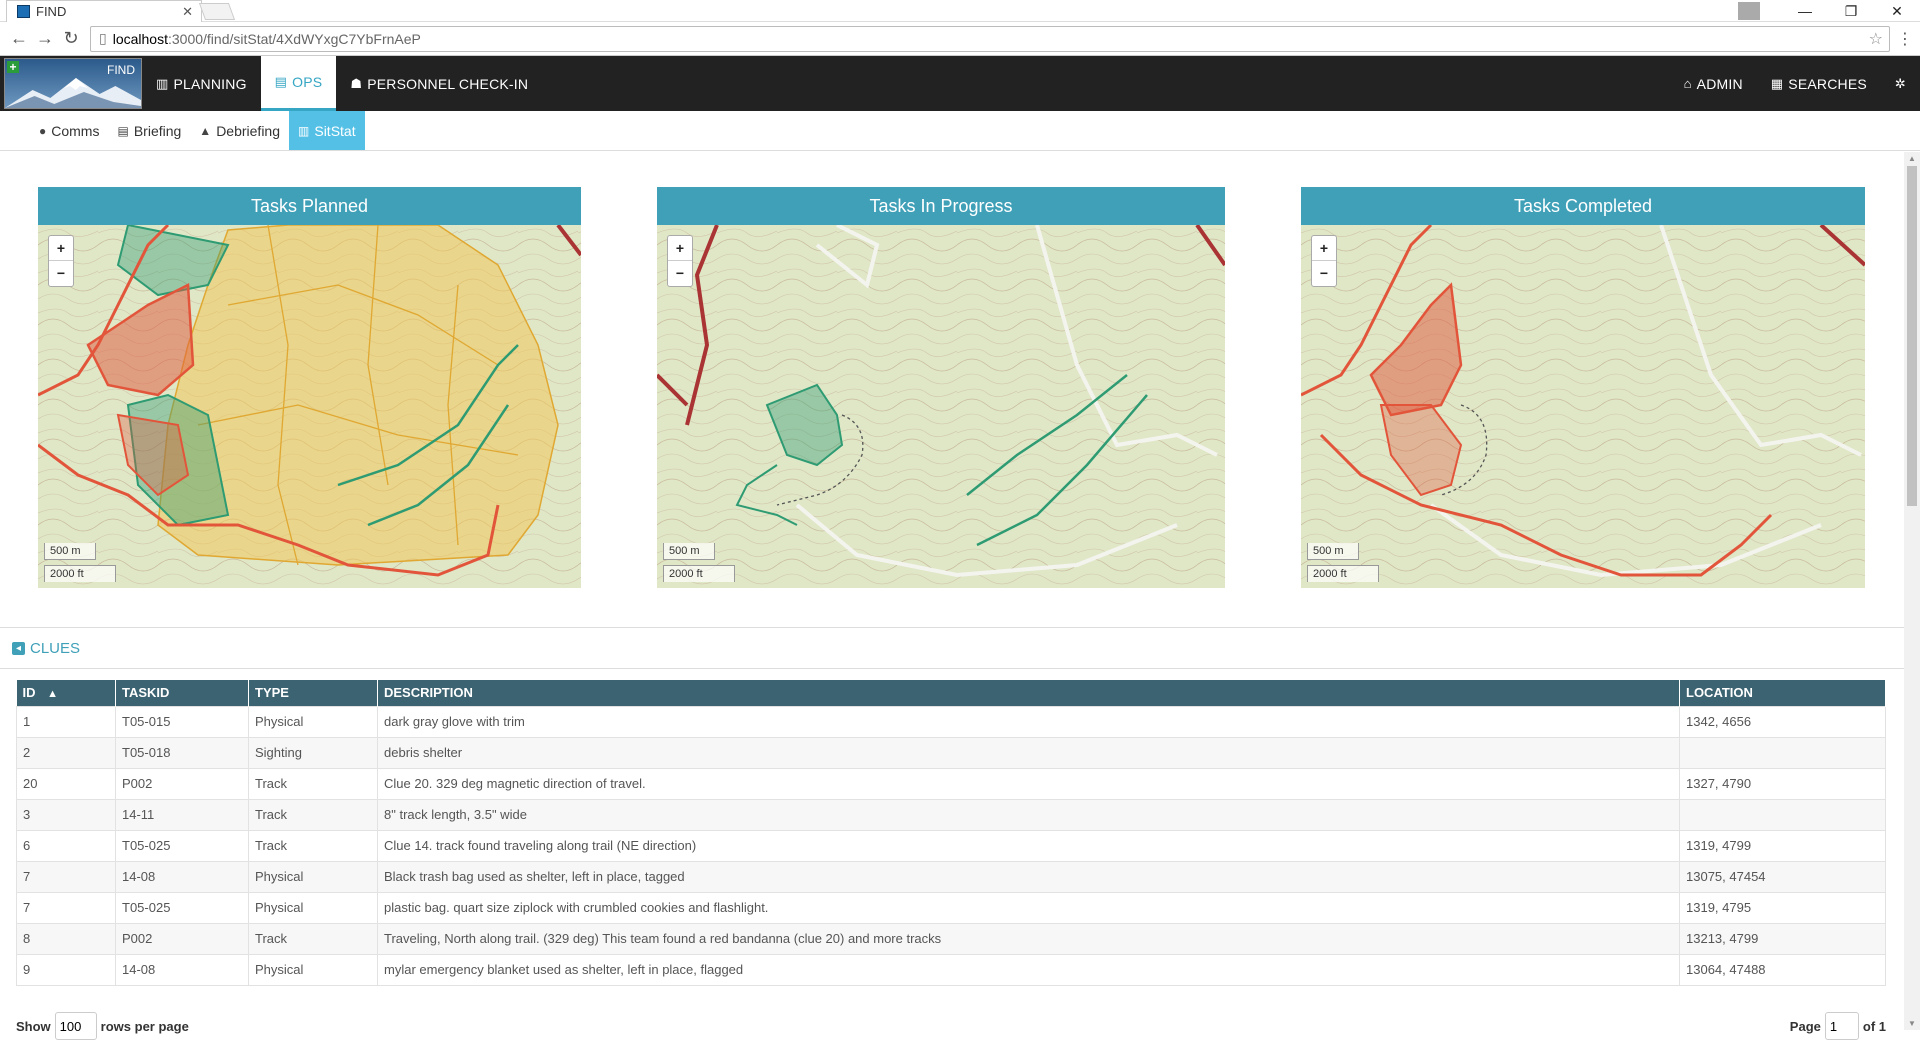 The width and height of the screenshot is (1920, 1041). What do you see at coordinates (69, 130) in the screenshot?
I see `subnav-comms: ● Comms` at bounding box center [69, 130].